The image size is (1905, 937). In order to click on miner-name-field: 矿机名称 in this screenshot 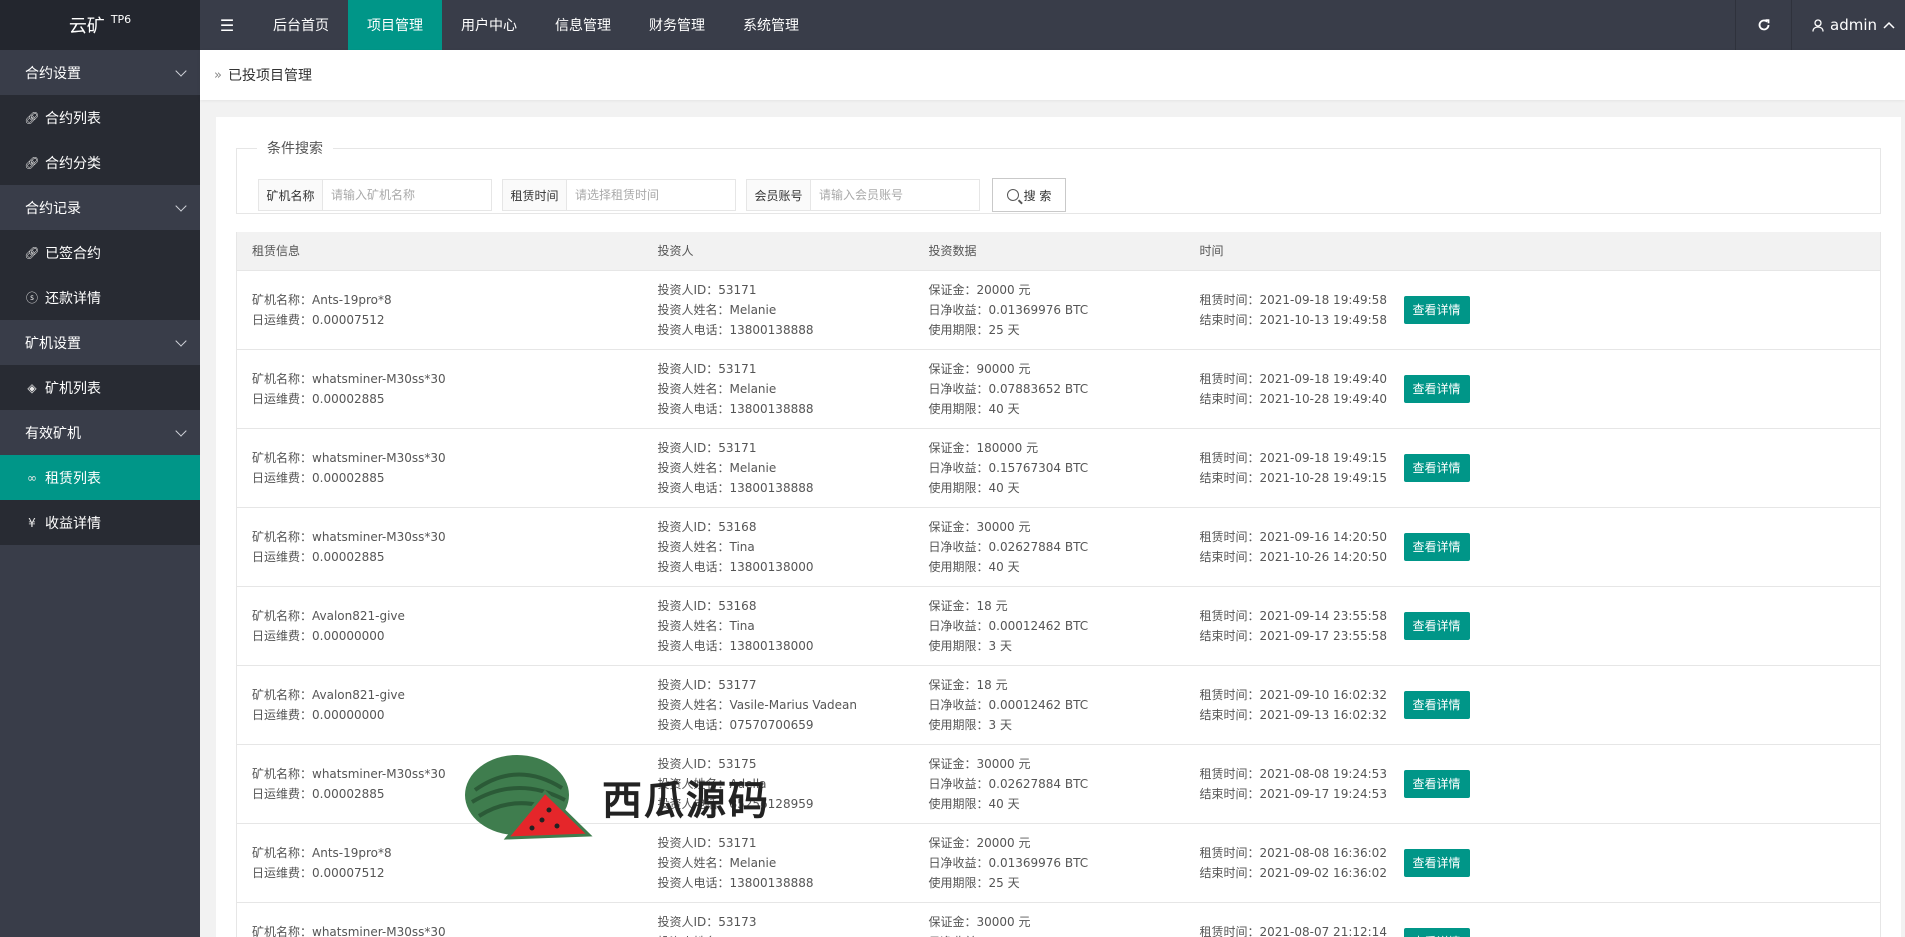, I will do `click(375, 195)`.